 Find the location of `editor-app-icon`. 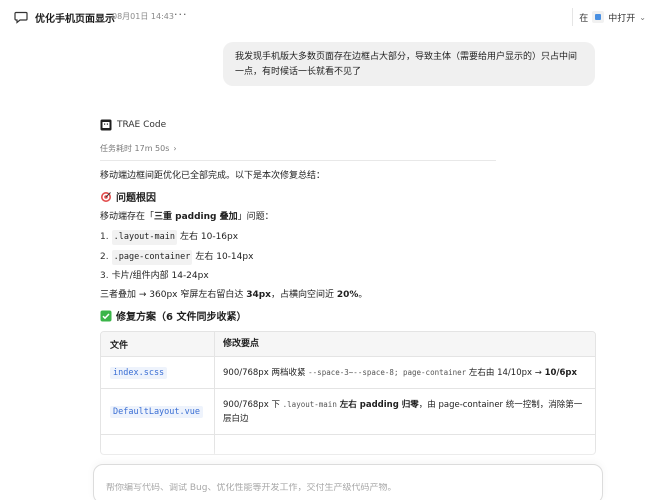

editor-app-icon is located at coordinates (598, 17).